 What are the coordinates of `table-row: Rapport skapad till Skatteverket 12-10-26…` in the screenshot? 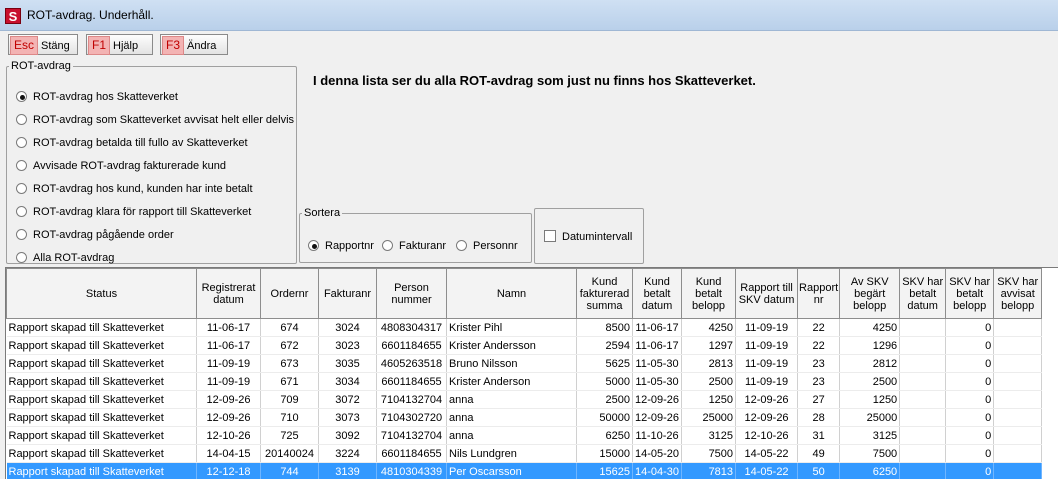 It's located at (524, 435).